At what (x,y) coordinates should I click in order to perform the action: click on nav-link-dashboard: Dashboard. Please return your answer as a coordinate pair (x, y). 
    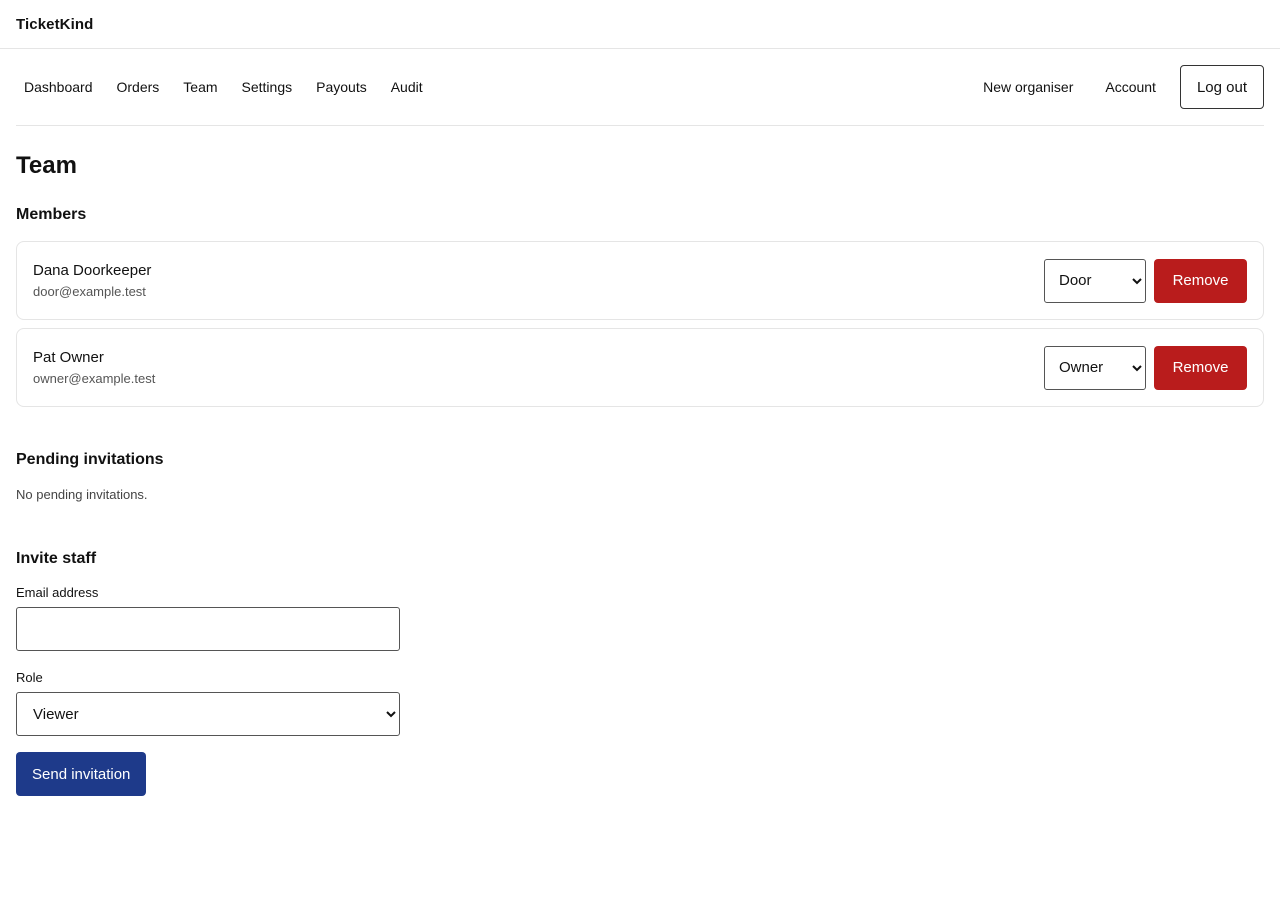
    Looking at the image, I should click on (58, 87).